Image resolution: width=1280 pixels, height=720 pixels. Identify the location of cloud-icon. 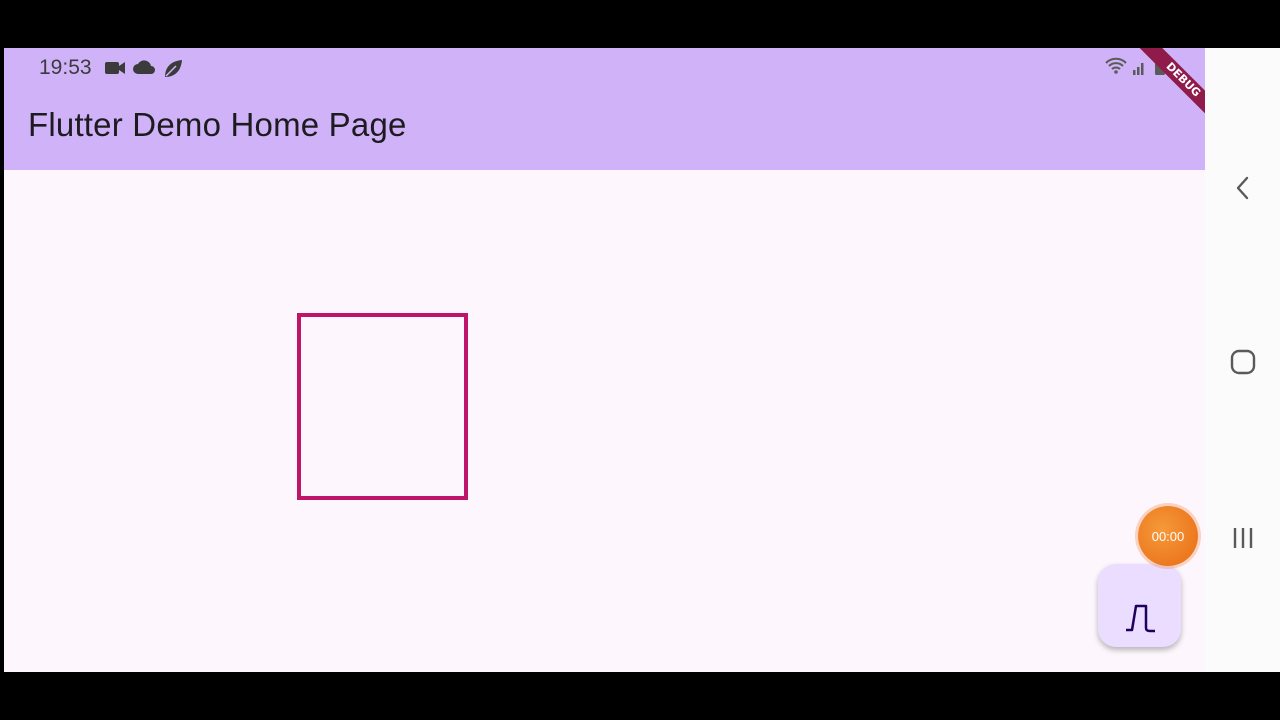
(144, 67).